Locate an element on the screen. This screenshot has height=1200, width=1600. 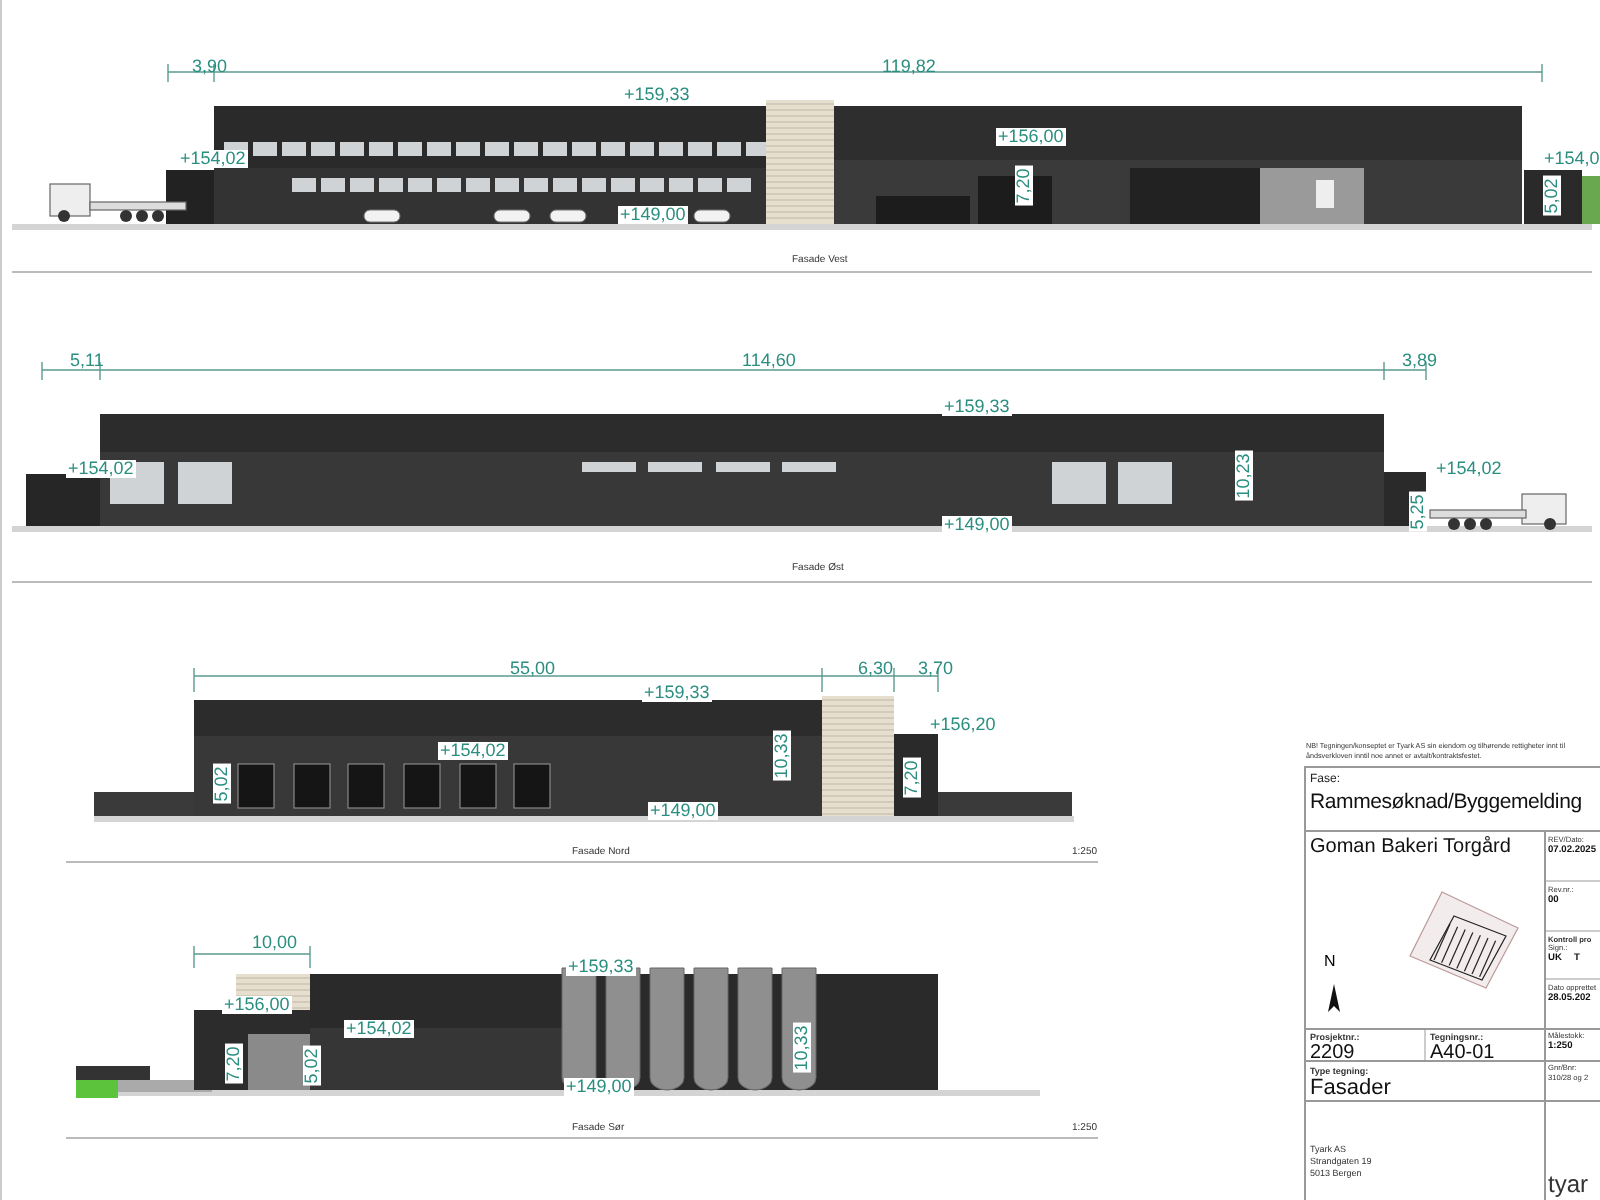
elevation-label: +156,20 is located at coordinates (963, 725).